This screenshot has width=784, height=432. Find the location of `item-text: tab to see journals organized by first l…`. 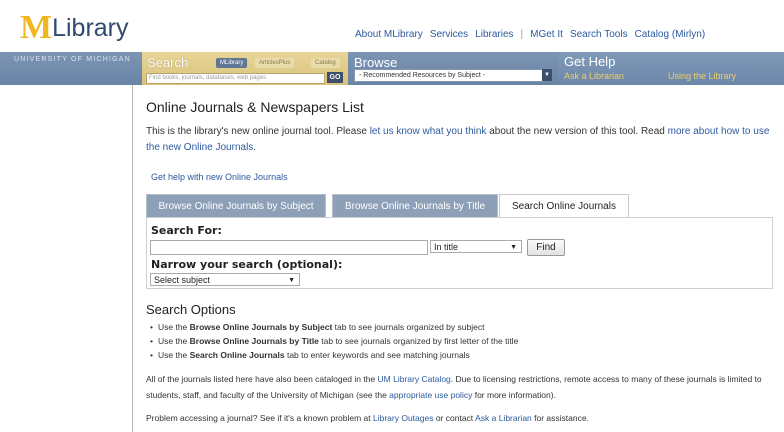

item-text: tab to see journals organized by first l… is located at coordinates (418, 341).